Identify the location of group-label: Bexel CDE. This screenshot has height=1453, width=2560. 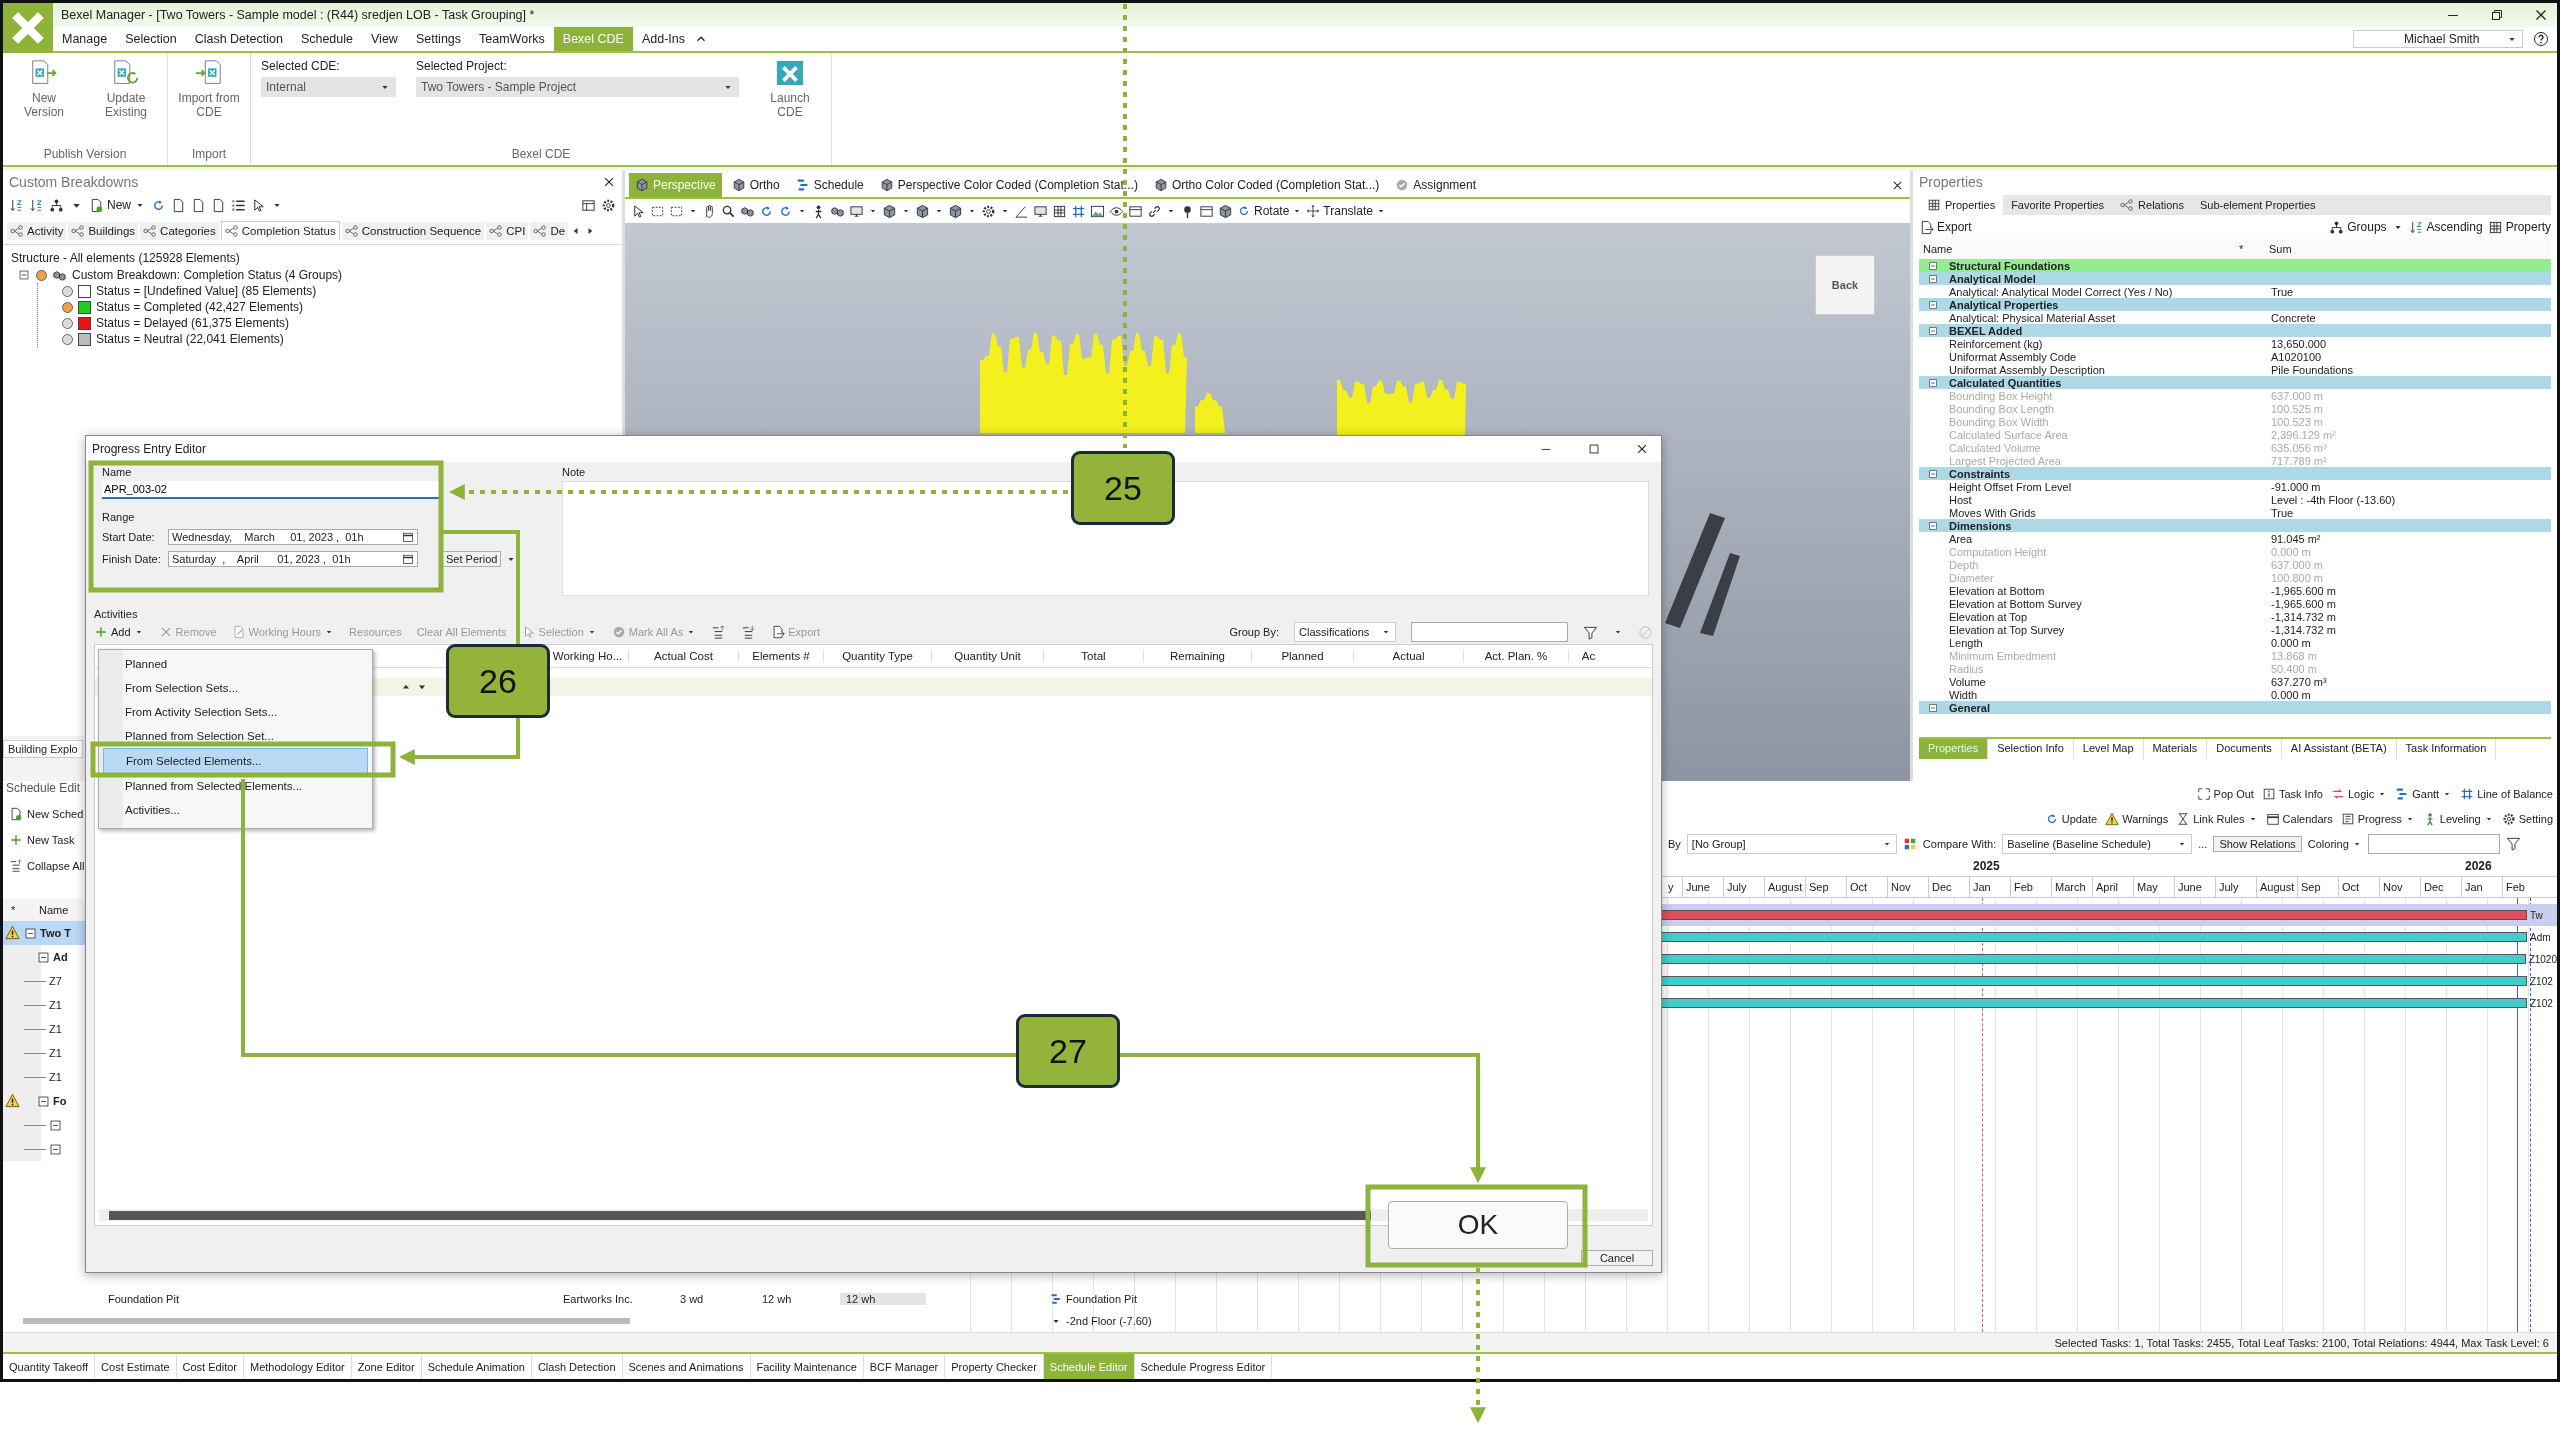
(541, 154).